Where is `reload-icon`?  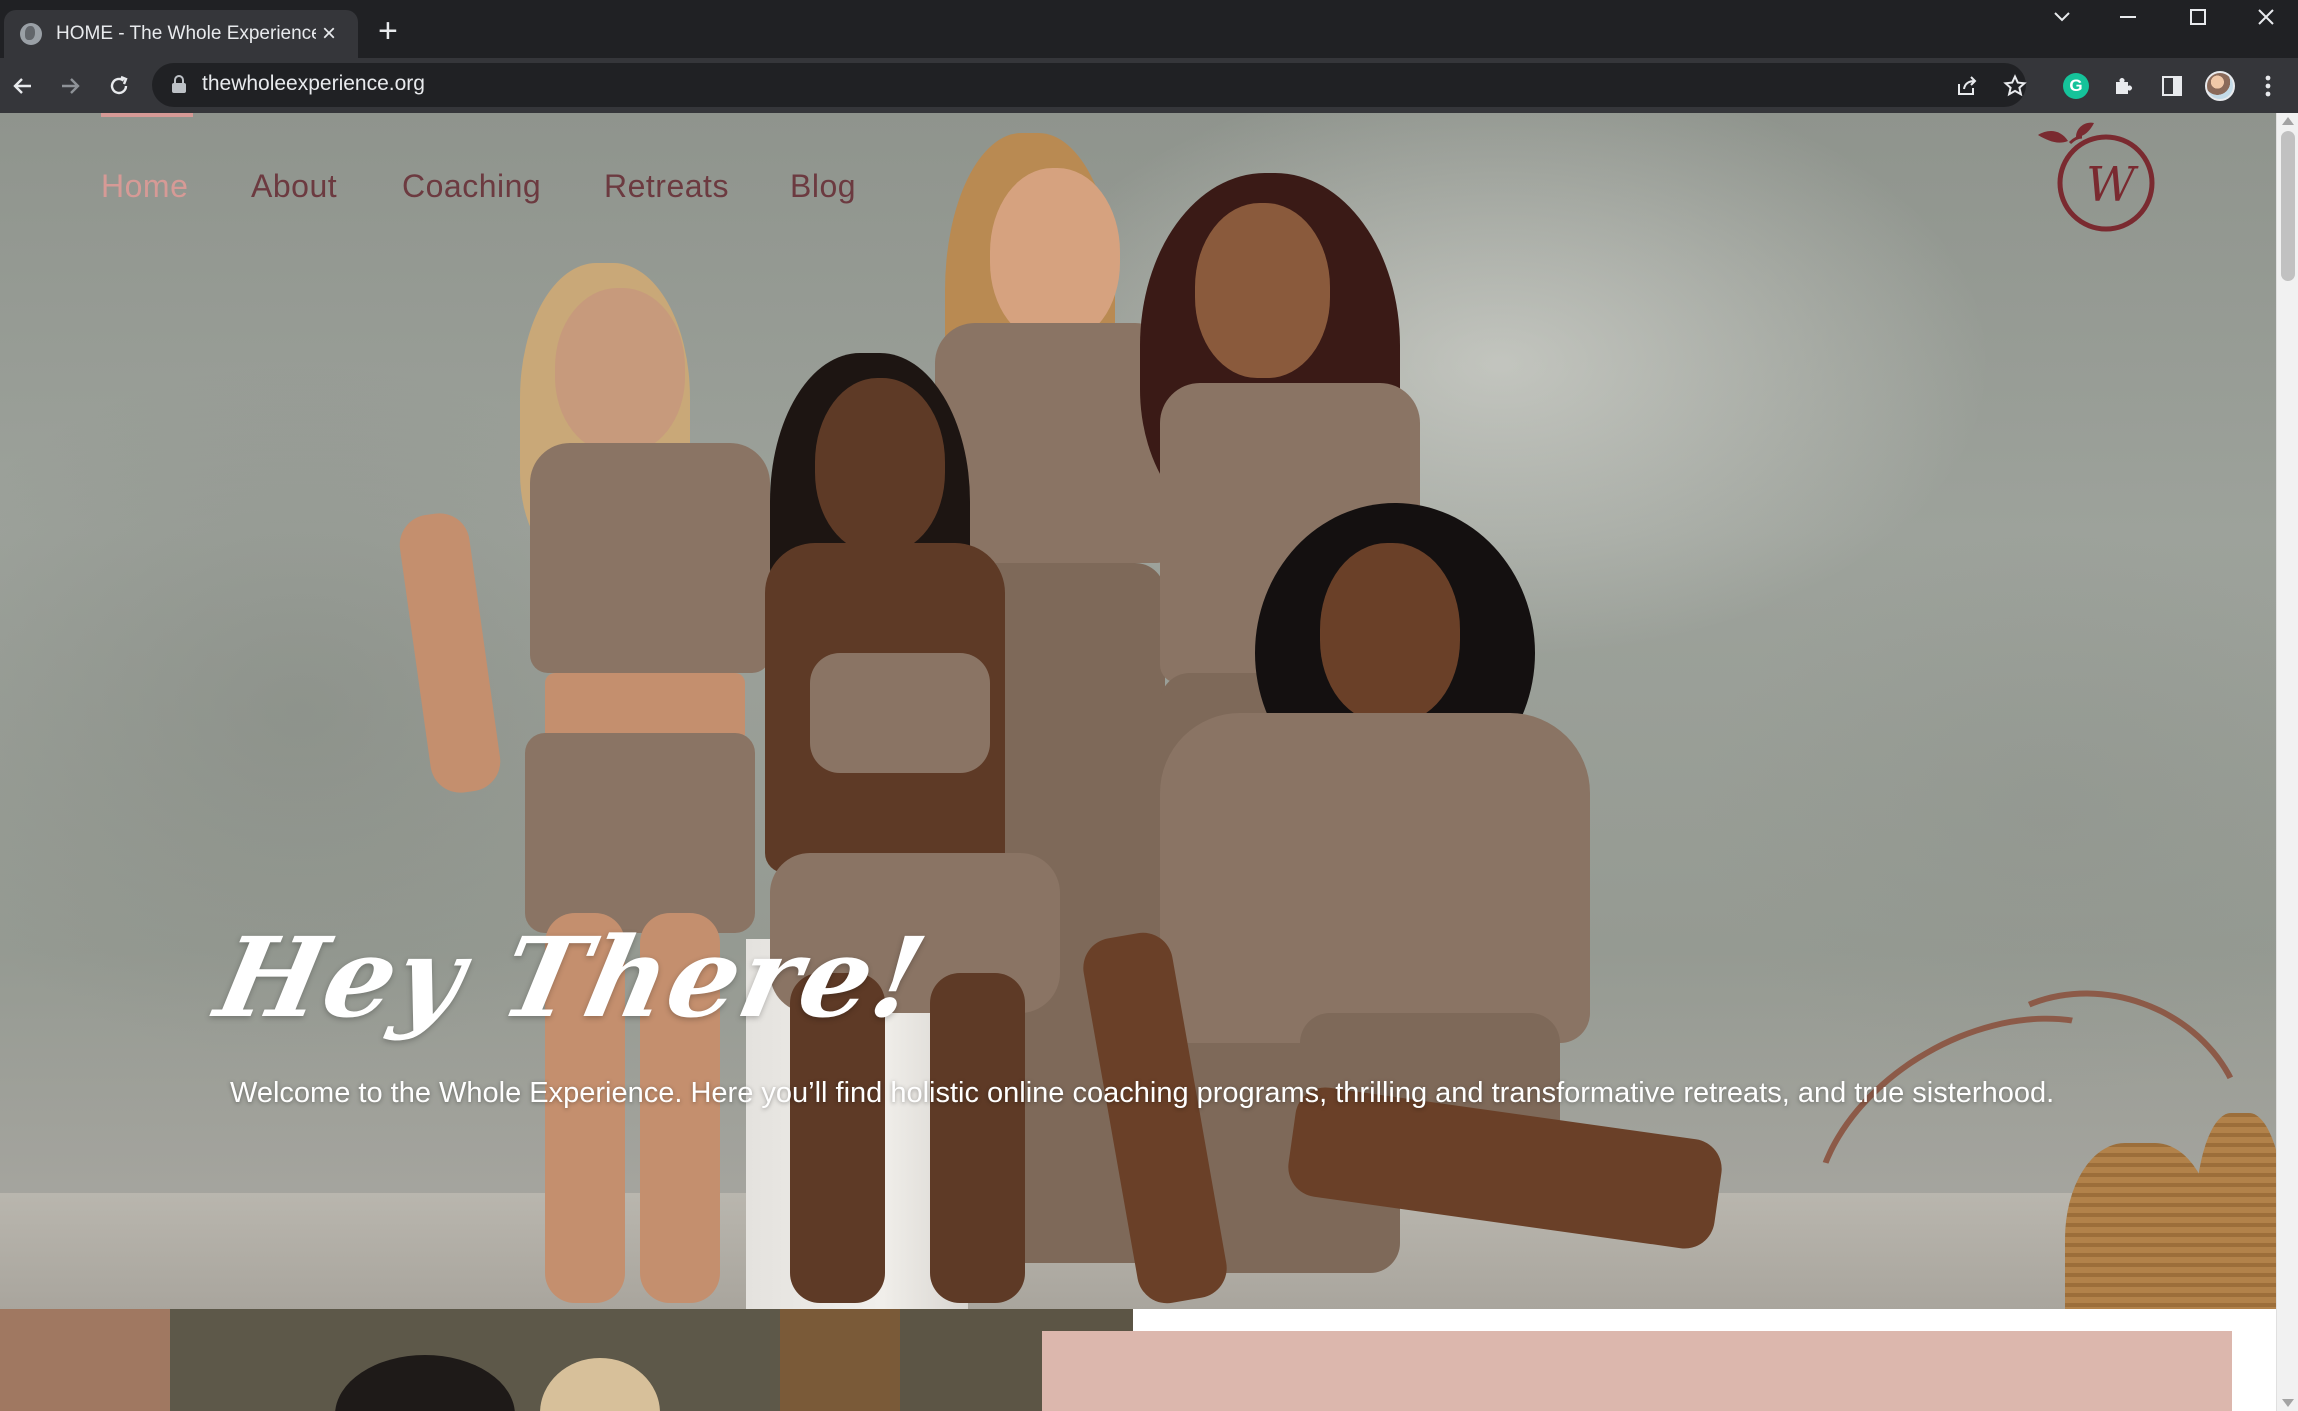
reload-icon is located at coordinates (119, 86).